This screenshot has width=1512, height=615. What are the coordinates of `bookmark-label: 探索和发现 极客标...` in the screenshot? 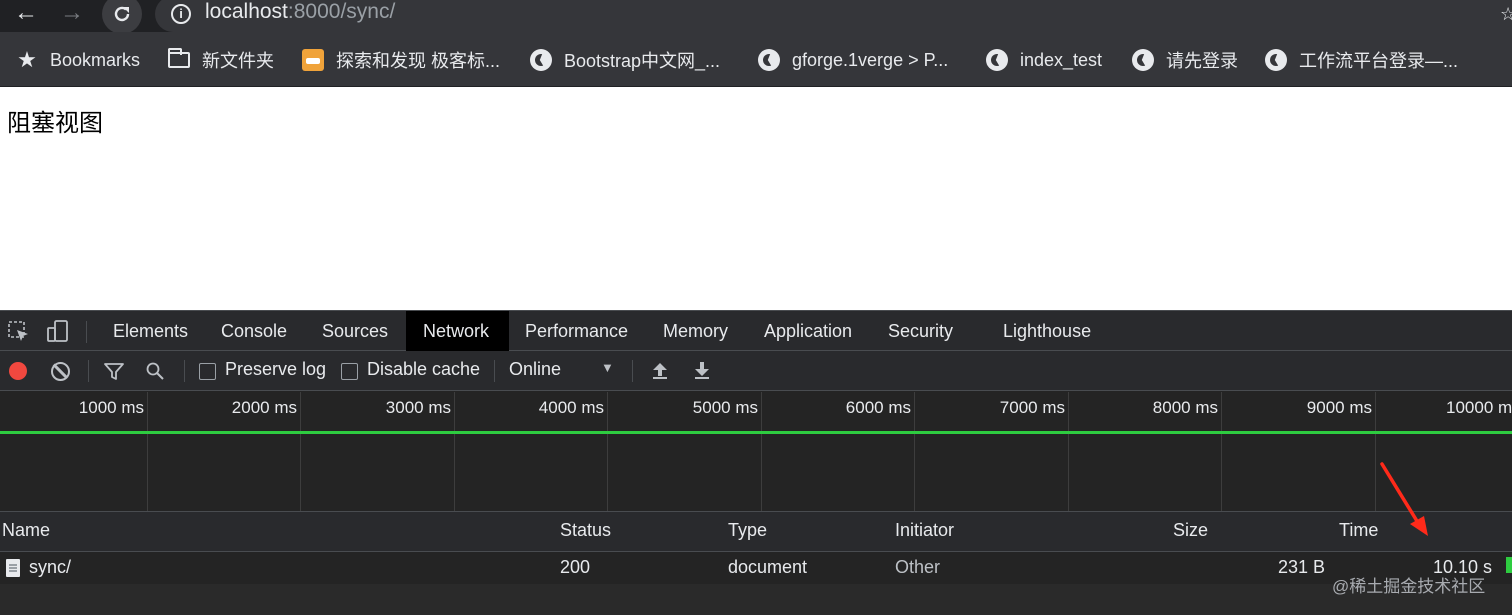 It's located at (418, 61).